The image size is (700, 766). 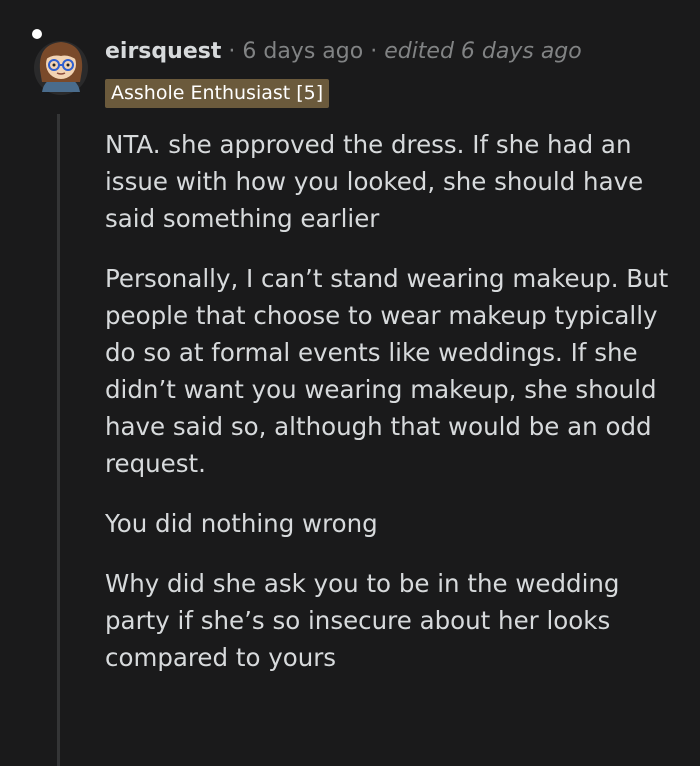 What do you see at coordinates (217, 93) in the screenshot?
I see `user-flair: Asshole Enthusiast [5]` at bounding box center [217, 93].